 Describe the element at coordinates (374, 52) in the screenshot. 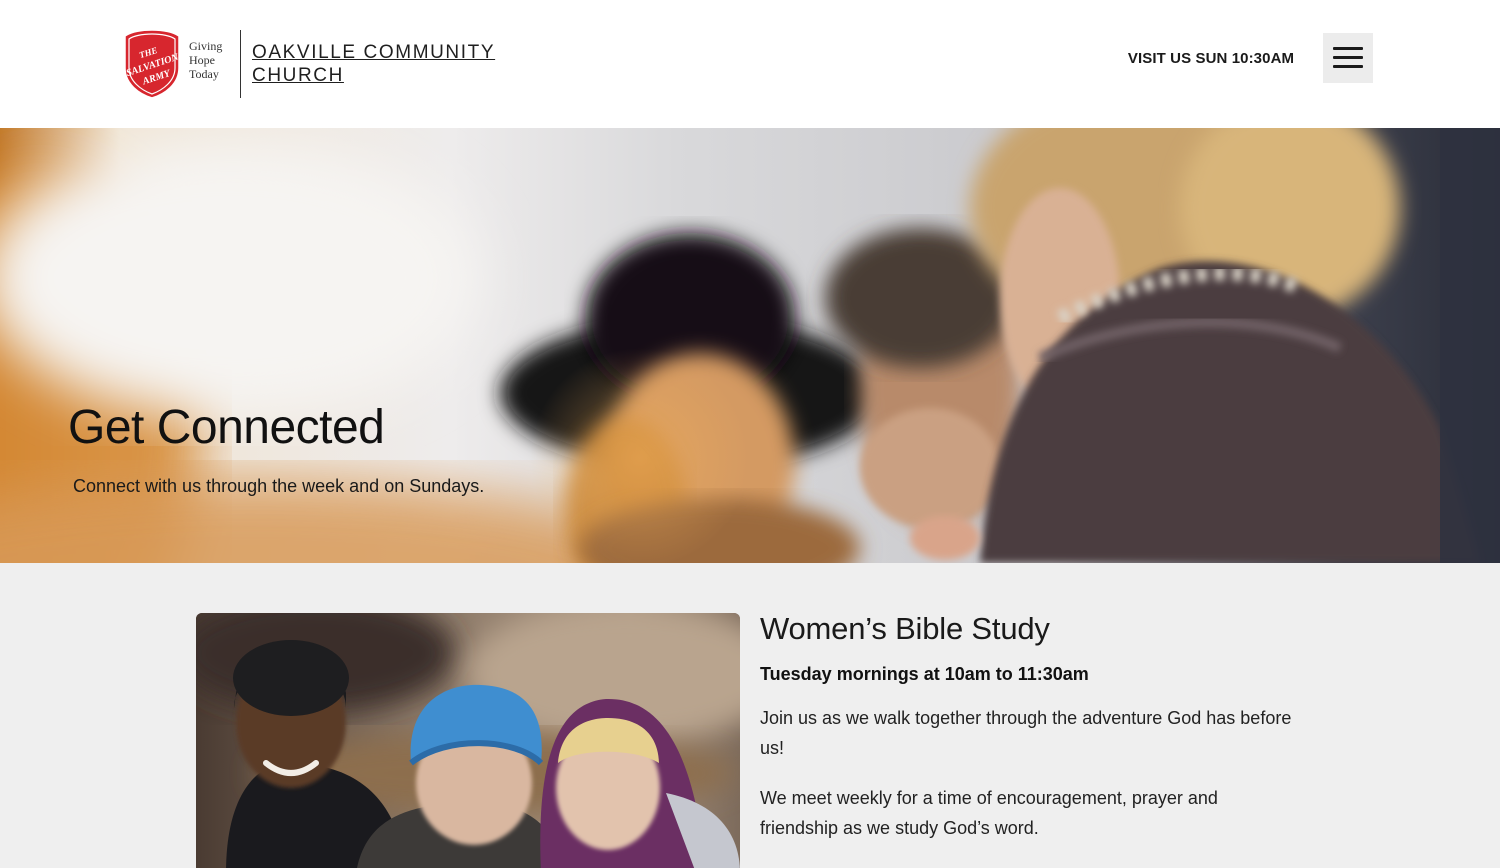

I see `church-name-line: OAKVILLE COMMUNITY` at that location.